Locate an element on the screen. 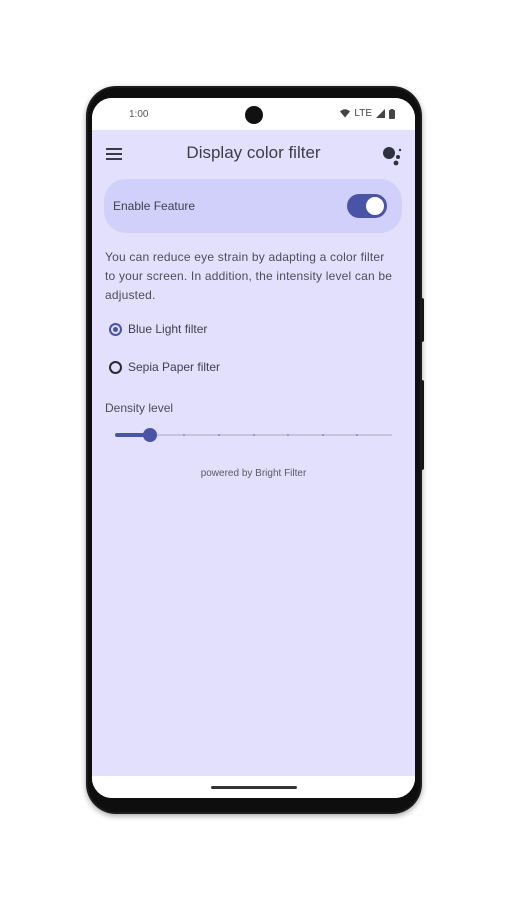 The width and height of the screenshot is (506, 900). page-title: Display color filter is located at coordinates (253, 152).